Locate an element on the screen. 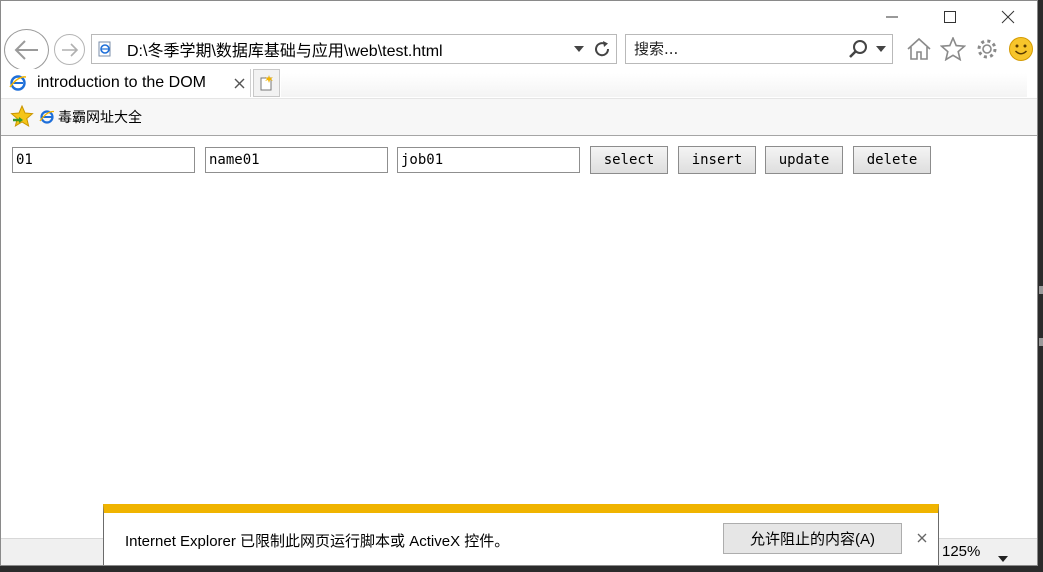  command-icons is located at coordinates (969, 49).